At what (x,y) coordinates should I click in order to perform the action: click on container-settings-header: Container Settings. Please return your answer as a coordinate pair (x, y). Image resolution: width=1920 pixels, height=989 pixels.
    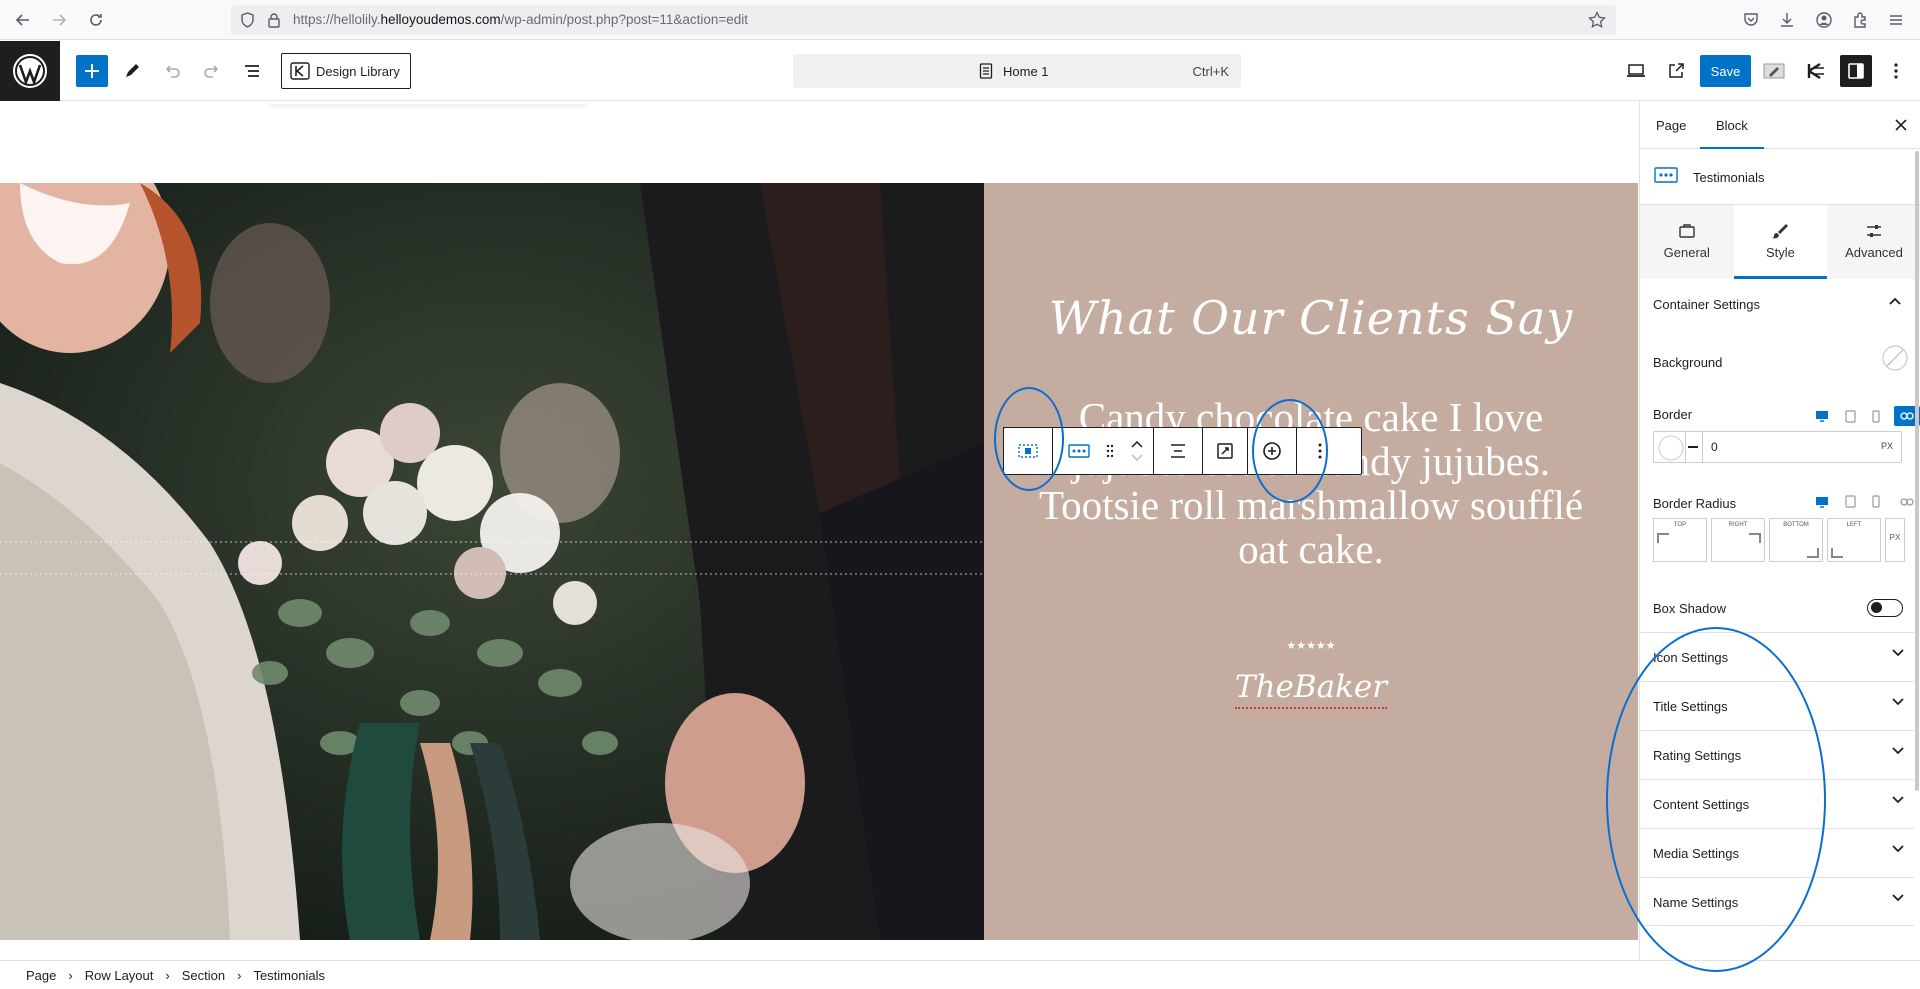
    Looking at the image, I should click on (1780, 304).